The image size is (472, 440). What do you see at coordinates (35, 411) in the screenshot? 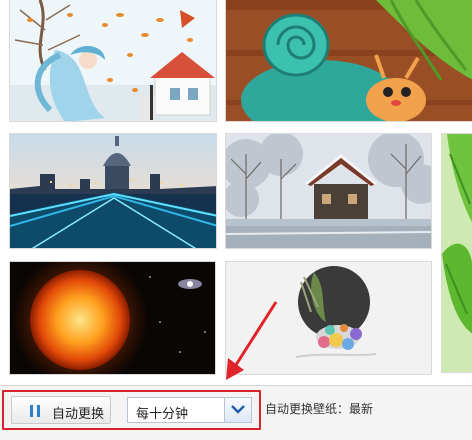
I see `pause-icon` at bounding box center [35, 411].